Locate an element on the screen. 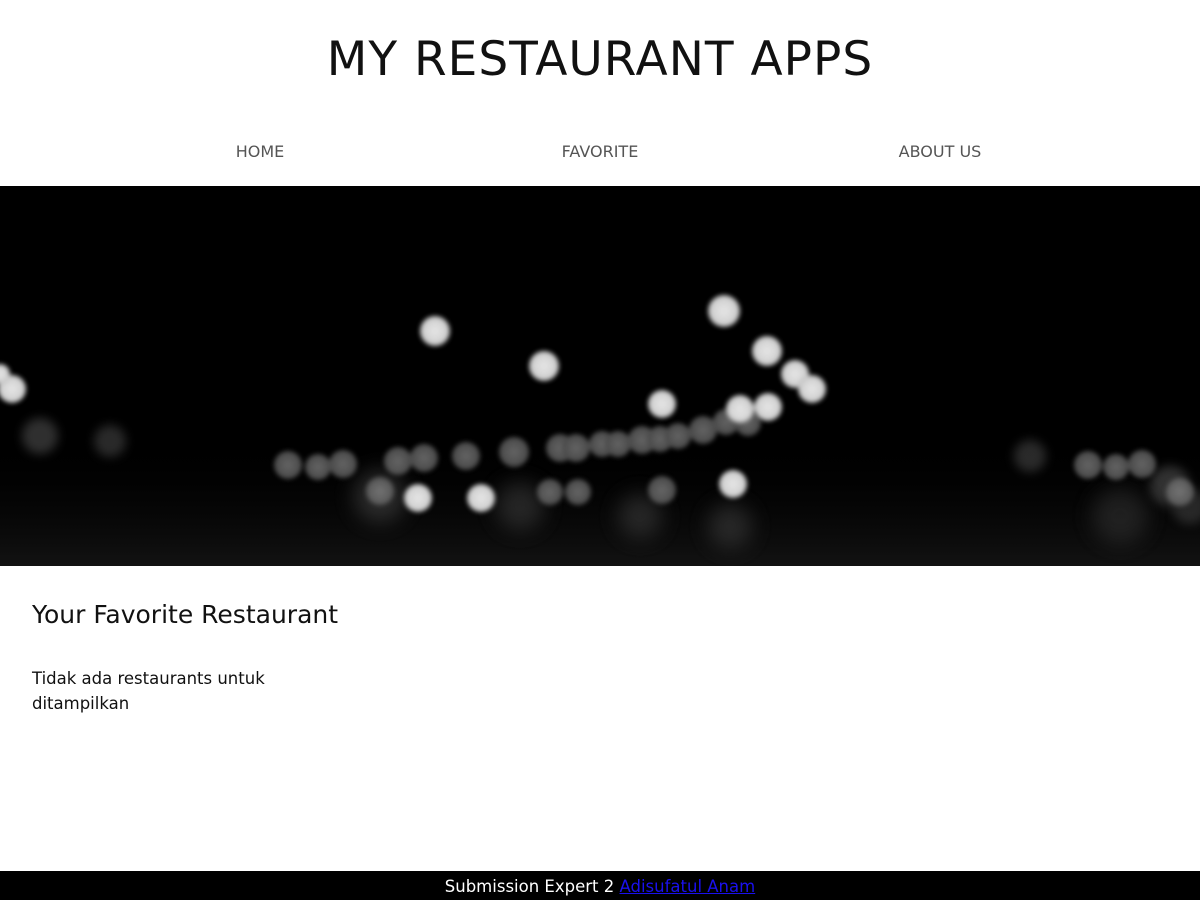  nav-item-about-us: ABOUT US is located at coordinates (940, 152).